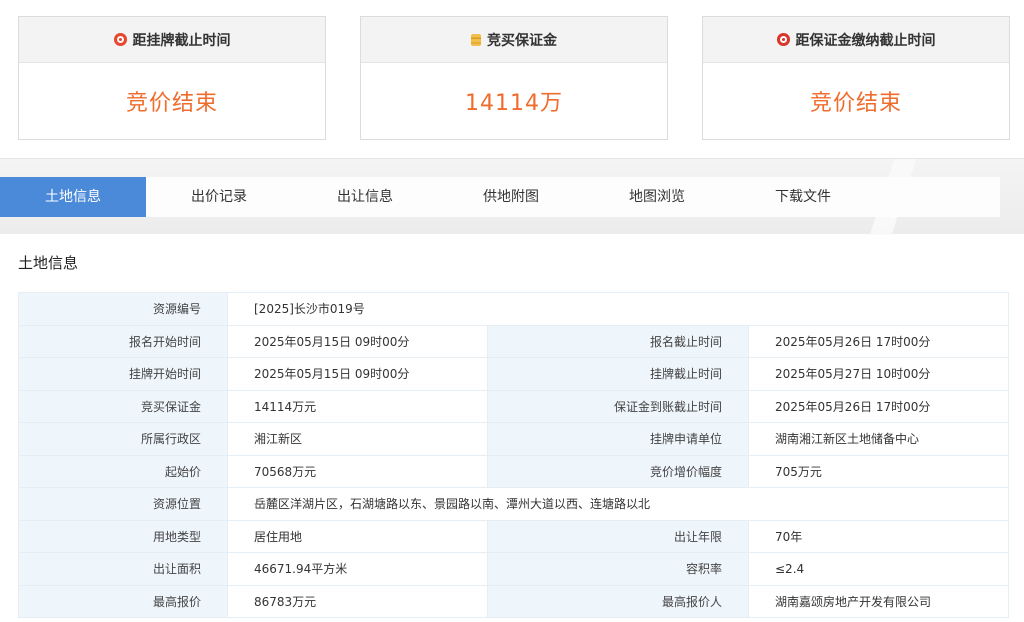 The width and height of the screenshot is (1024, 622). I want to click on card-label: 竞买保证金, so click(522, 40).